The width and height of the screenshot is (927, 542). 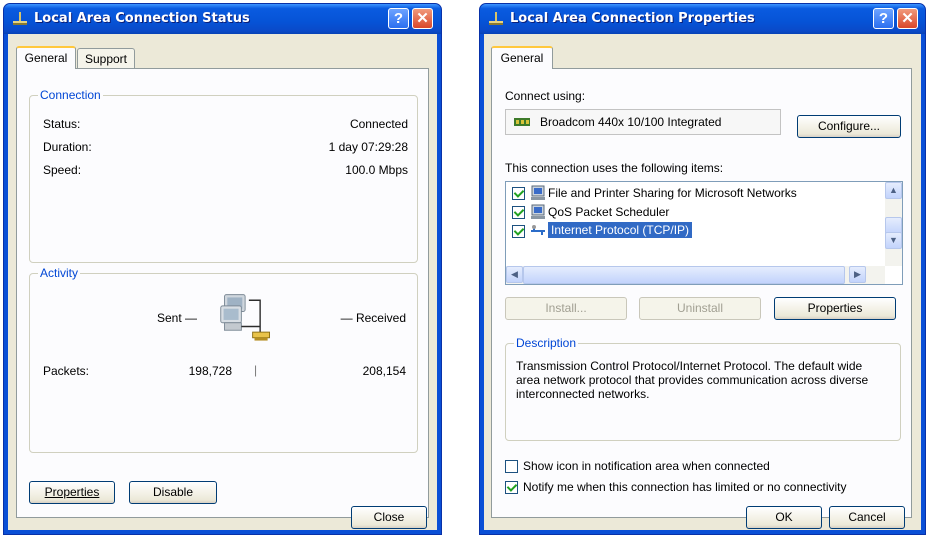 I want to click on disable-button-label: Disable, so click(x=173, y=492).